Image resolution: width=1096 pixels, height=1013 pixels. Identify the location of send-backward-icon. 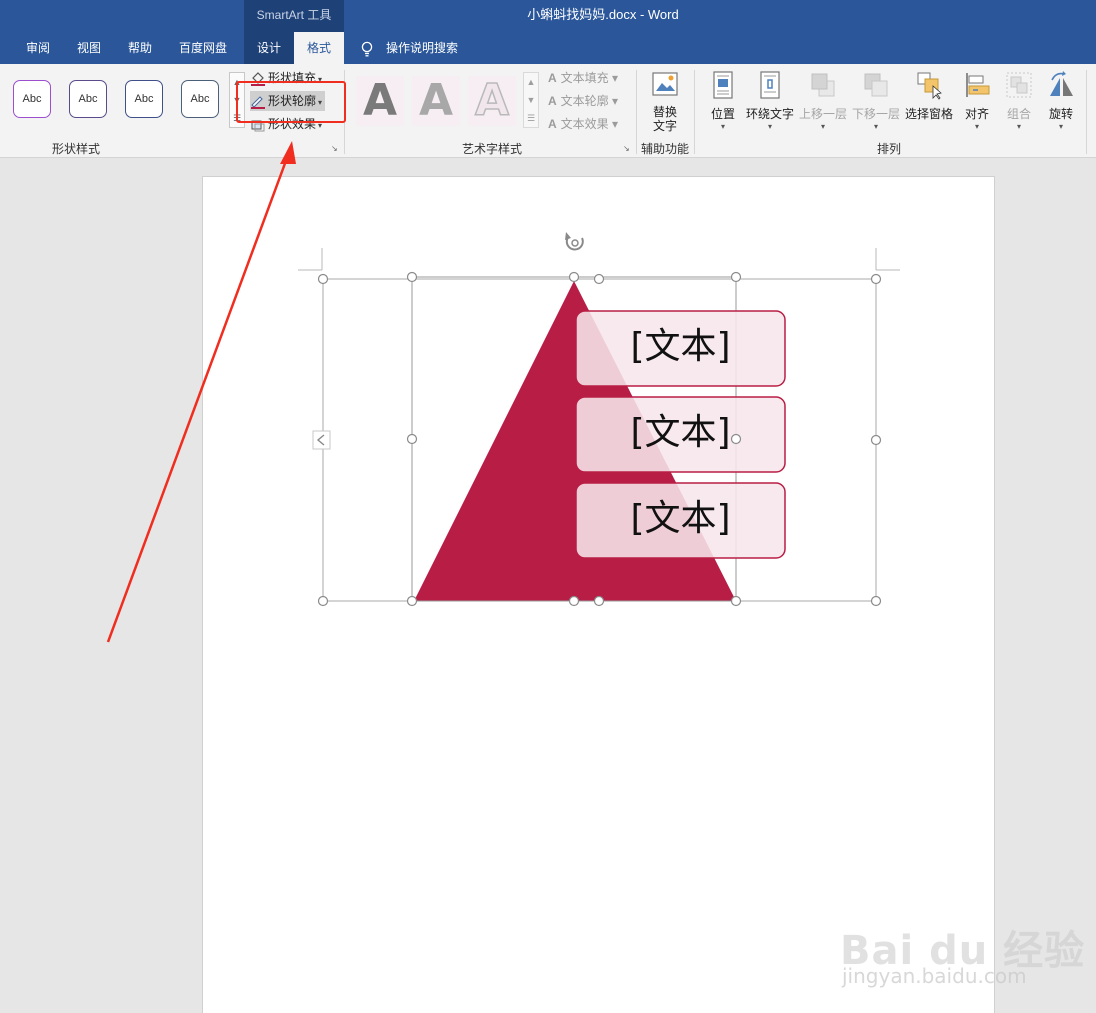
(876, 85).